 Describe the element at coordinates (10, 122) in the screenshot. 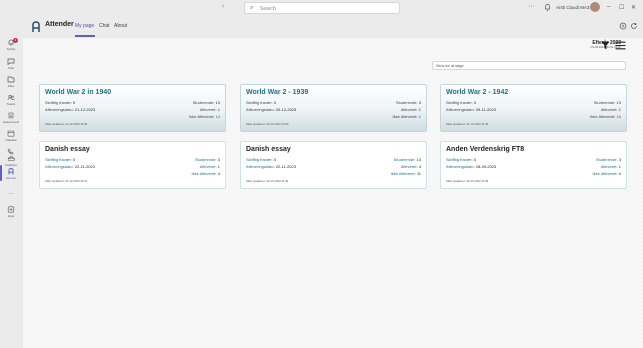

I see `rail-item-label: Assignments` at that location.